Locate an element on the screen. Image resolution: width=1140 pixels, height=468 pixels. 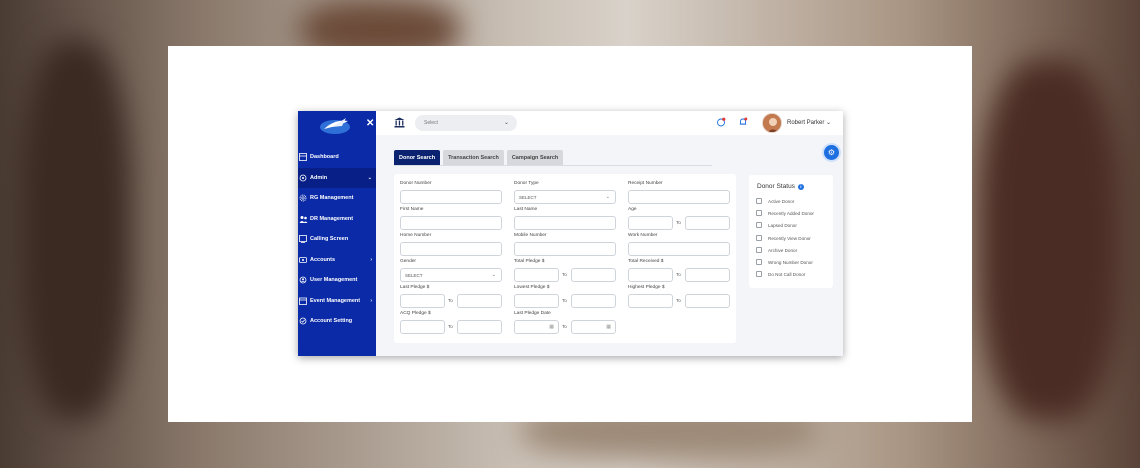
highest-pledge-from-input is located at coordinates (650, 301).